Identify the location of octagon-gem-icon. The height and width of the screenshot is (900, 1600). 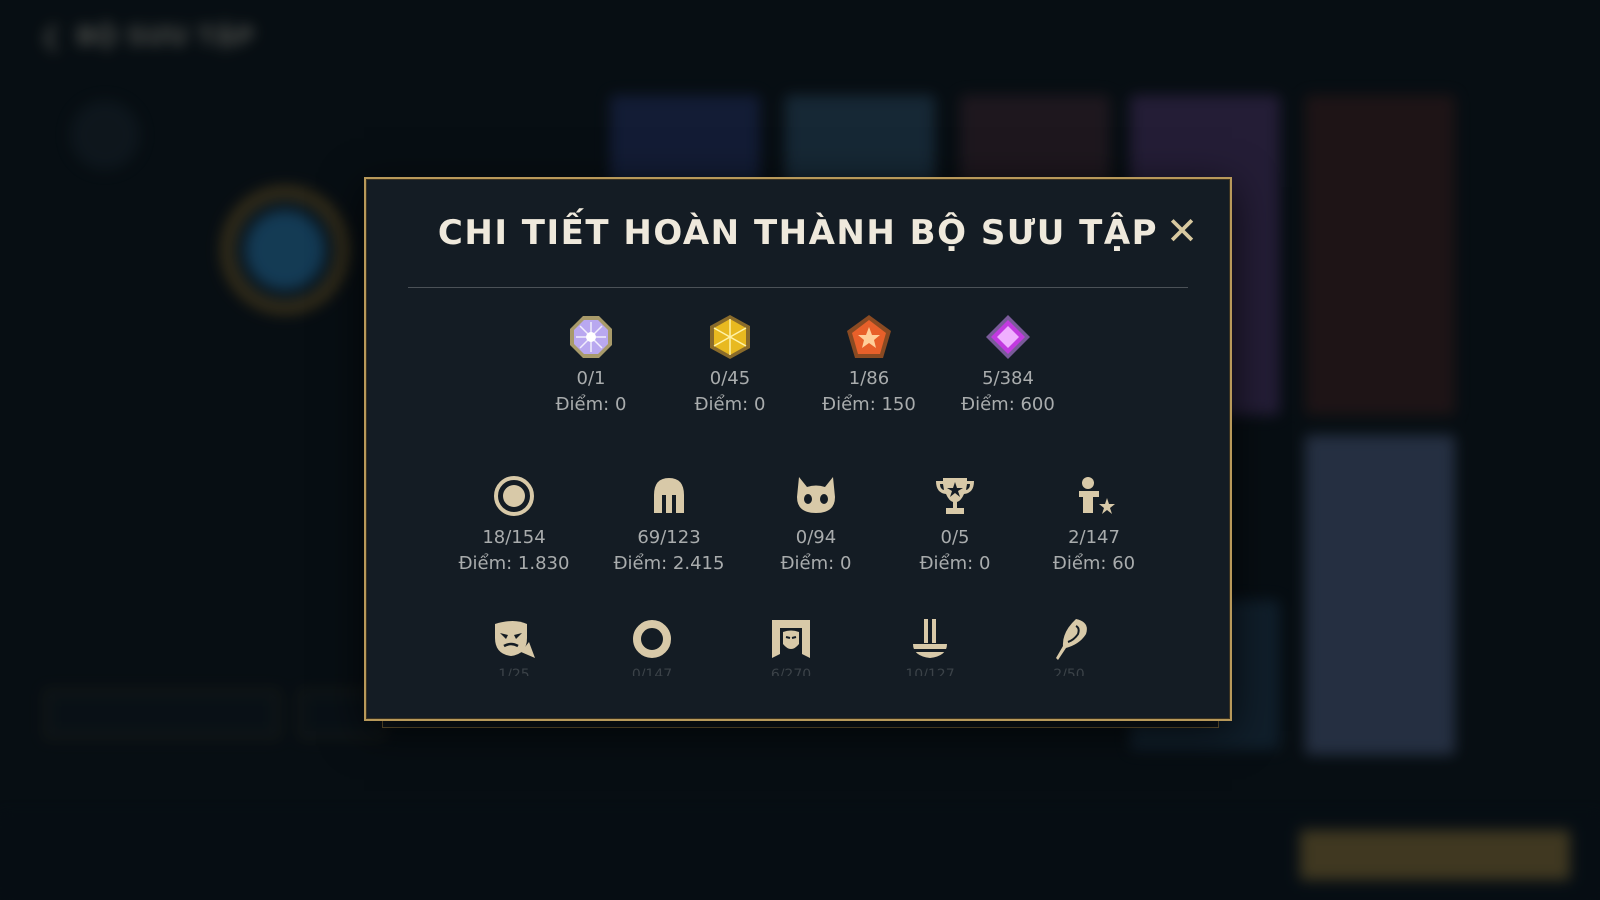
(591, 337).